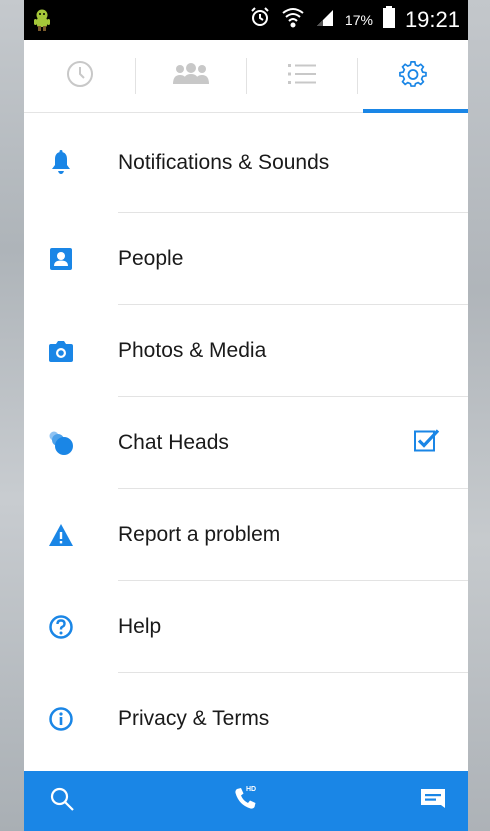 The image size is (490, 831). What do you see at coordinates (151, 258) in the screenshot?
I see `settings-item-label: People` at bounding box center [151, 258].